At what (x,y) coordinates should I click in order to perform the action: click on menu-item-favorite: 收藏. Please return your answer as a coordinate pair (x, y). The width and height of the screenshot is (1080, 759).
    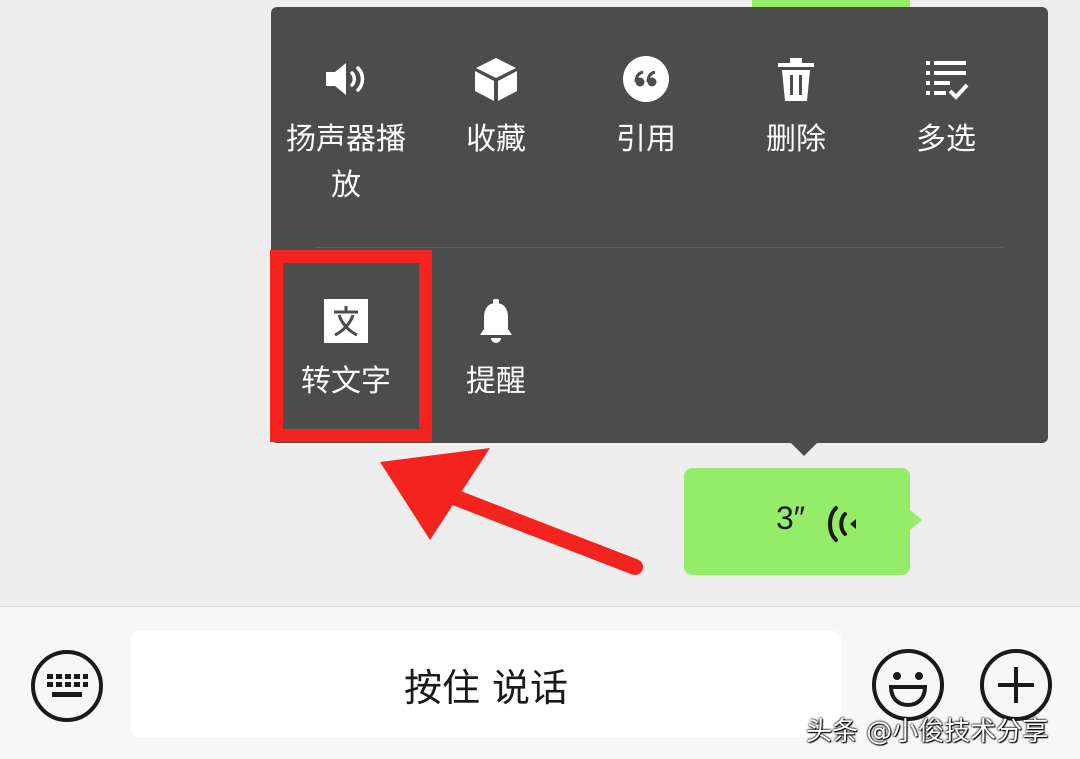
    Looking at the image, I should click on (496, 132).